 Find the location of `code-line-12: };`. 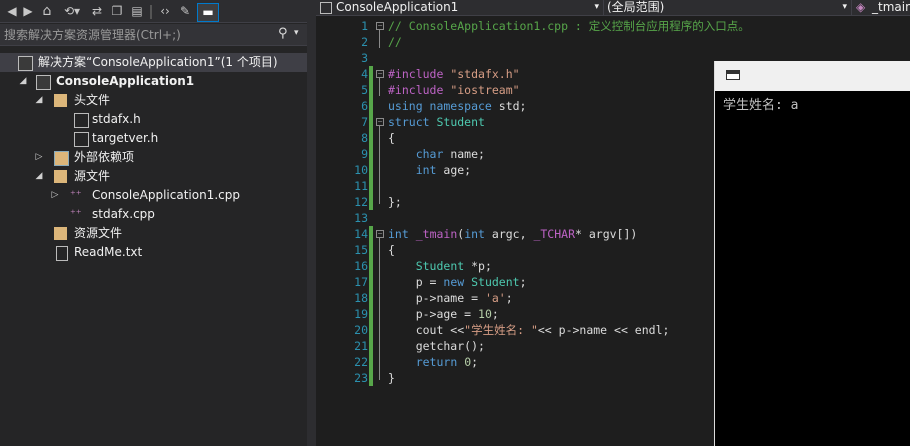

code-line-12: }; is located at coordinates (395, 202).